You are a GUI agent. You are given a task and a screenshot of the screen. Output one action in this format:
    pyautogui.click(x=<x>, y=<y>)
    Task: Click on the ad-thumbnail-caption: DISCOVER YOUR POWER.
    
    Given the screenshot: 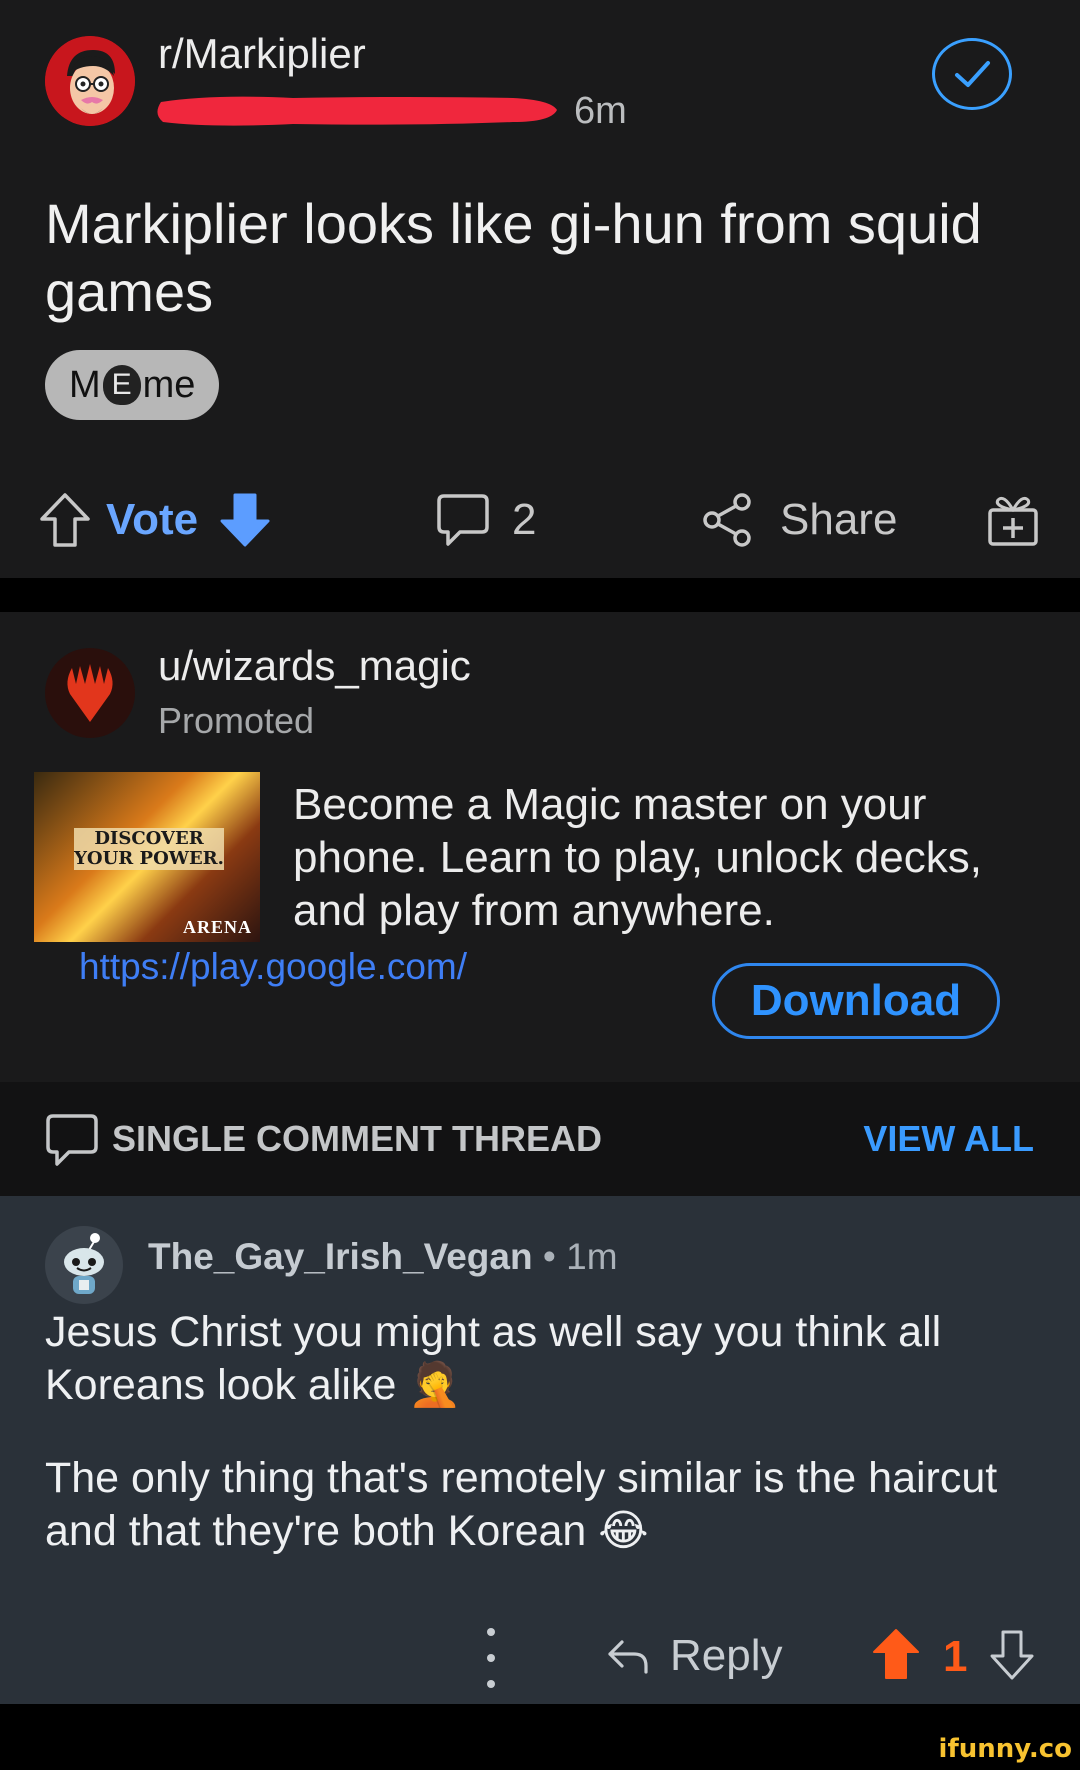 What is the action you would take?
    pyautogui.click(x=149, y=849)
    